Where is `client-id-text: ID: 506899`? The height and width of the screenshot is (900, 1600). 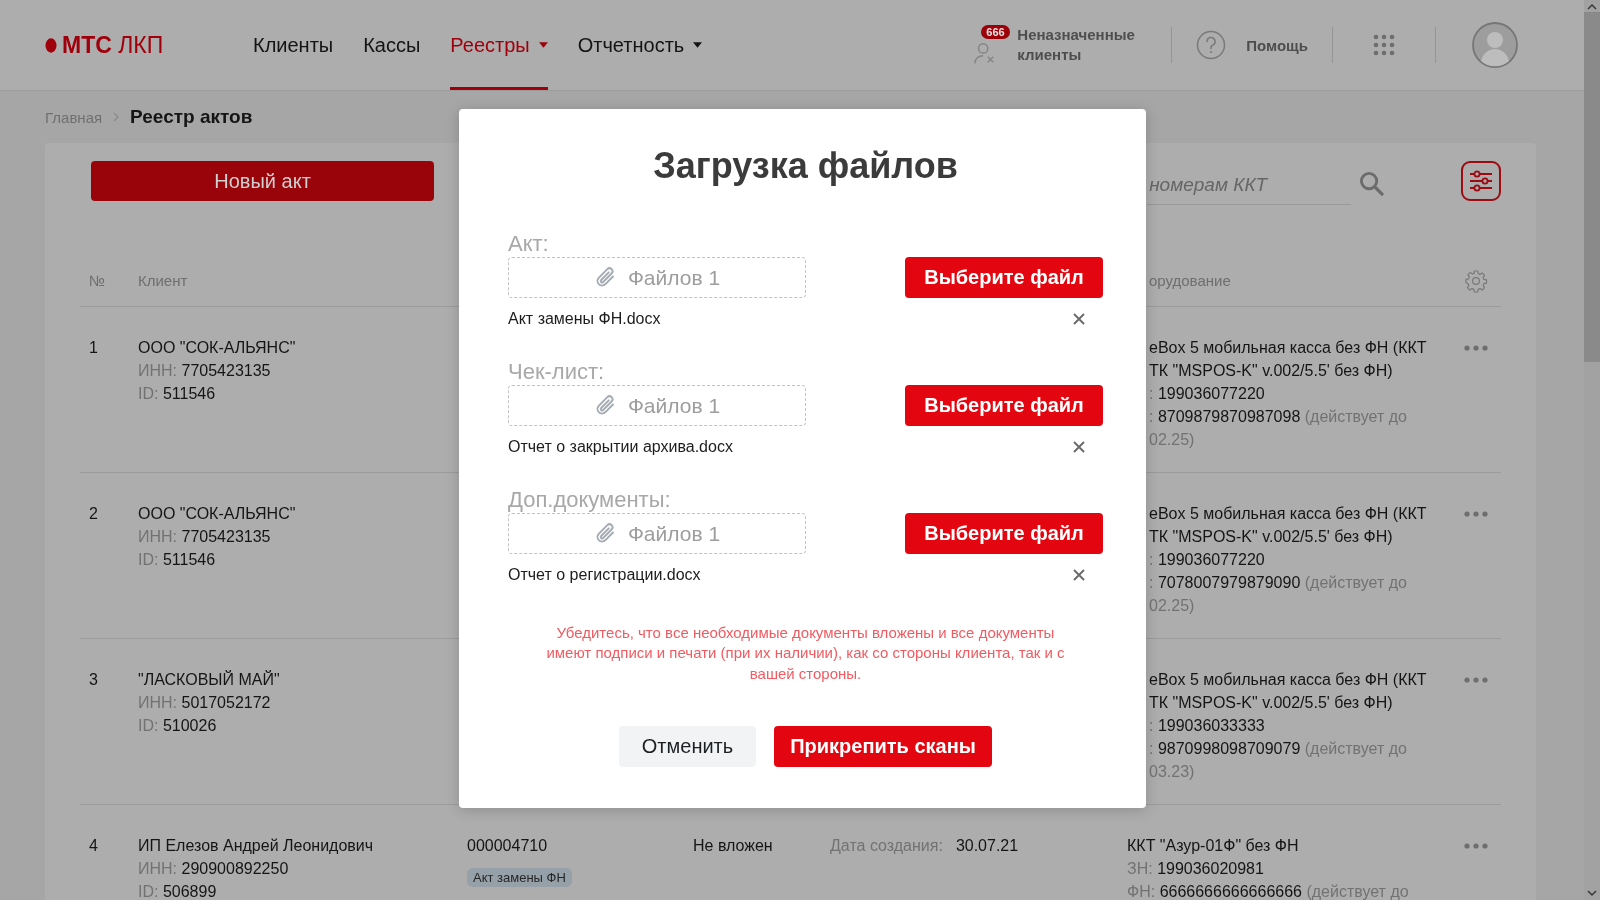
client-id-text: ID: 506899 is located at coordinates (177, 891).